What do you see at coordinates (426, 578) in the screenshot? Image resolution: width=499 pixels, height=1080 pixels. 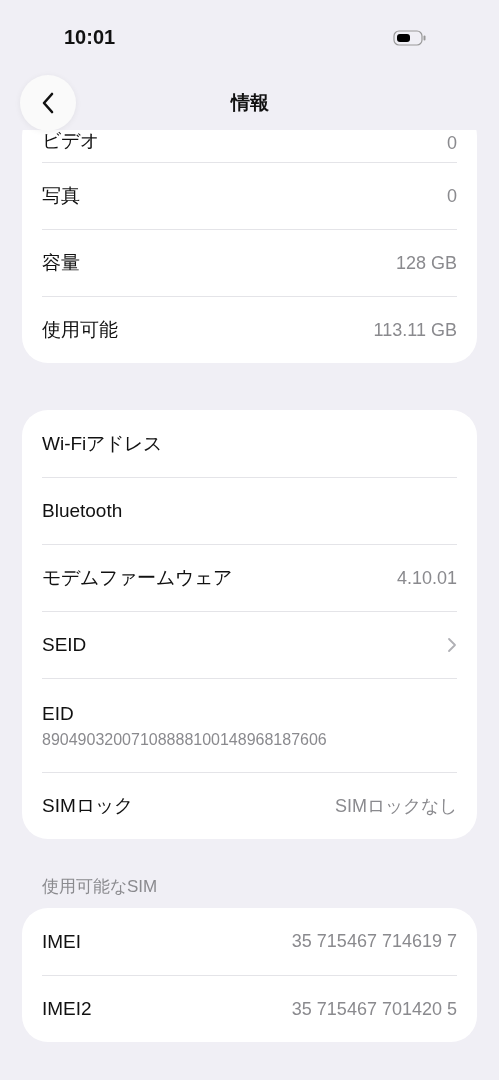 I see `row-value: 4.10.01` at bounding box center [426, 578].